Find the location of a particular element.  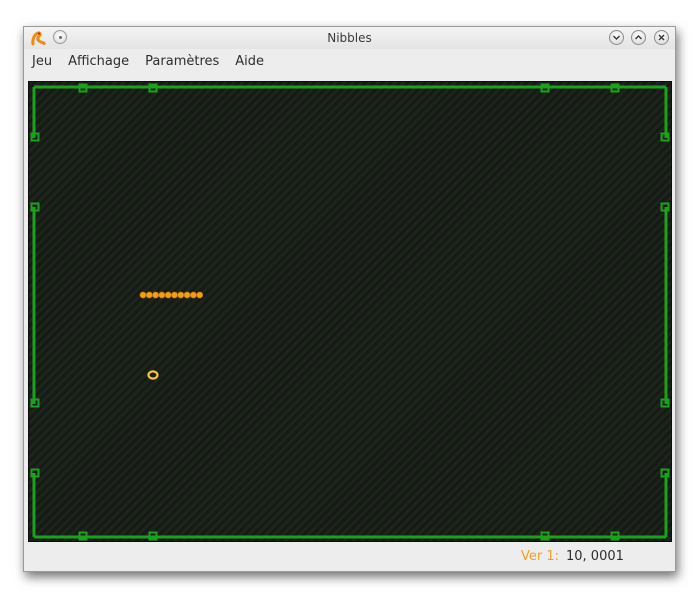

bonus is located at coordinates (153, 375).